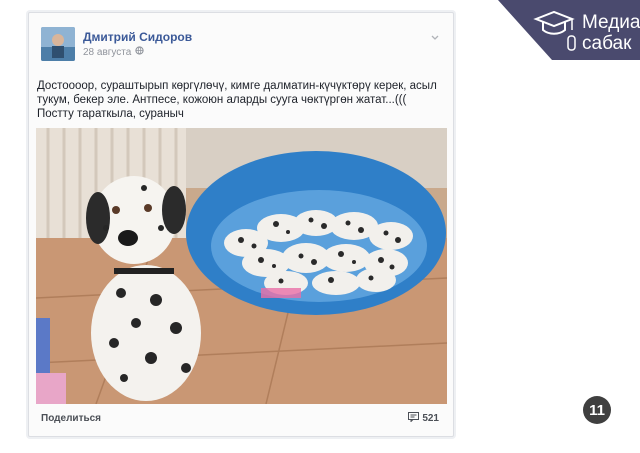  Describe the element at coordinates (414, 418) in the screenshot. I see `comment-icon` at that location.